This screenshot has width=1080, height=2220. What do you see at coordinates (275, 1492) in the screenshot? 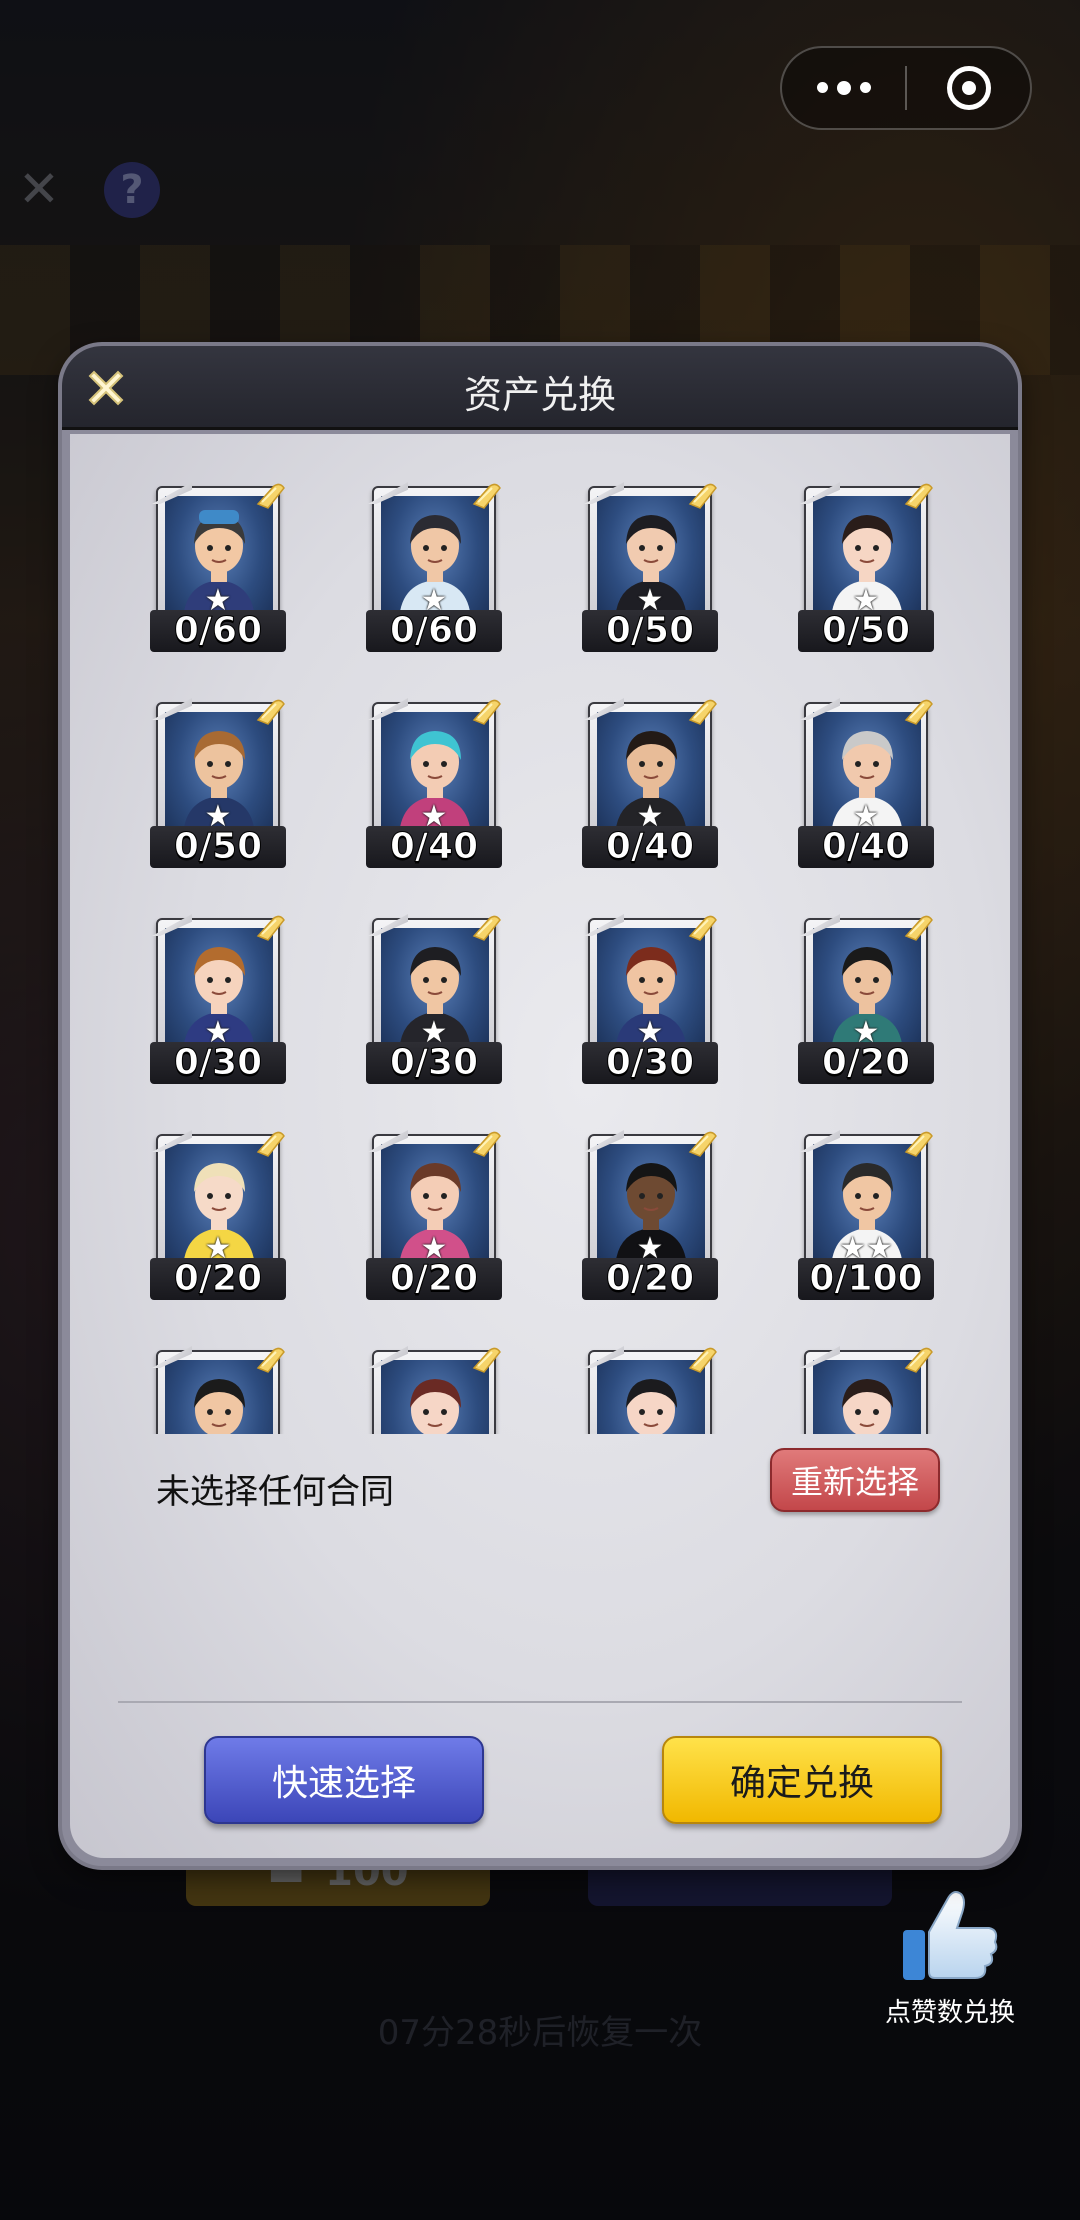
I see `selection-status: 未选择任何合同` at bounding box center [275, 1492].